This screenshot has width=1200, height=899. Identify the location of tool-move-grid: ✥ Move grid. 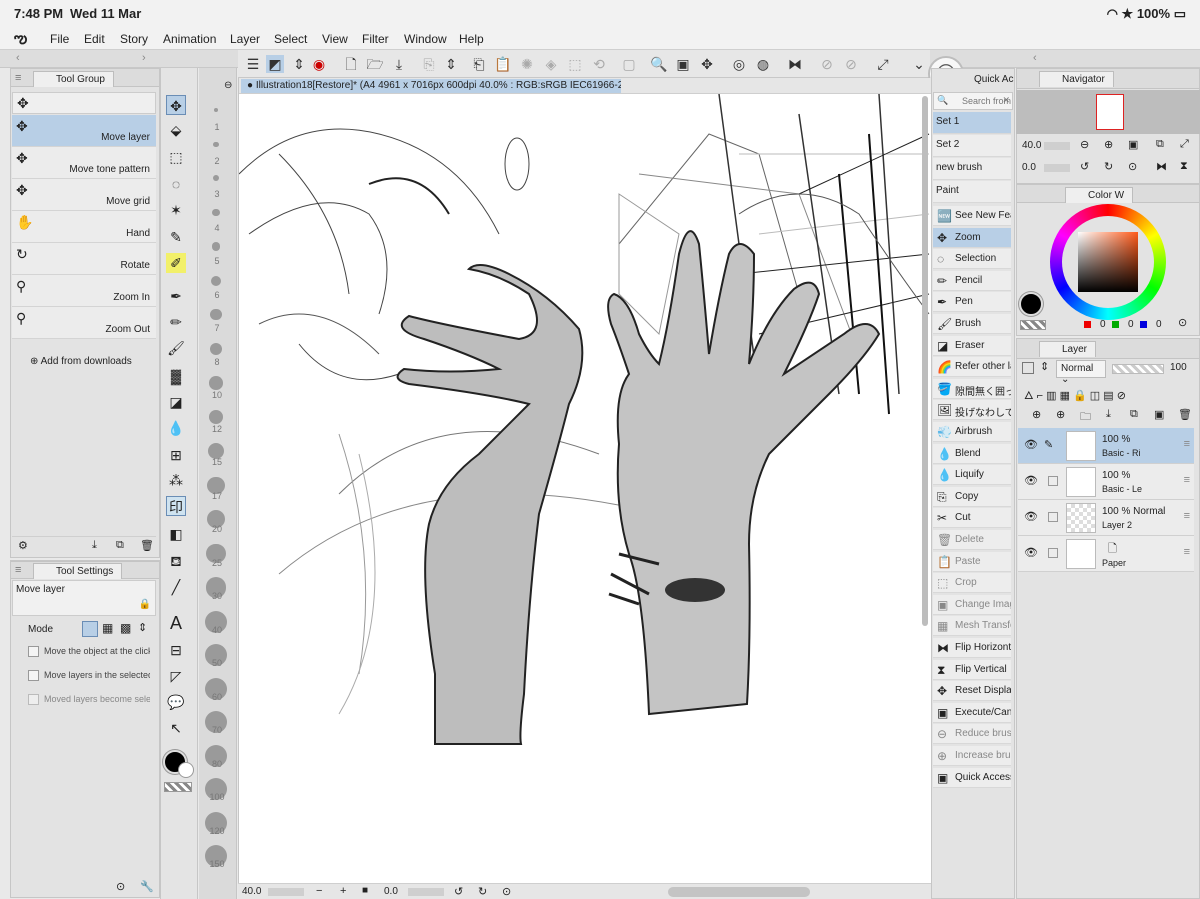
(84, 195).